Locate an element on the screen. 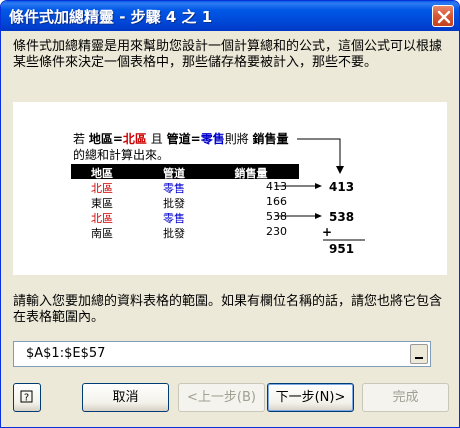 This screenshot has width=460, height=428. table-cell-sales: 166 is located at coordinates (276, 201).